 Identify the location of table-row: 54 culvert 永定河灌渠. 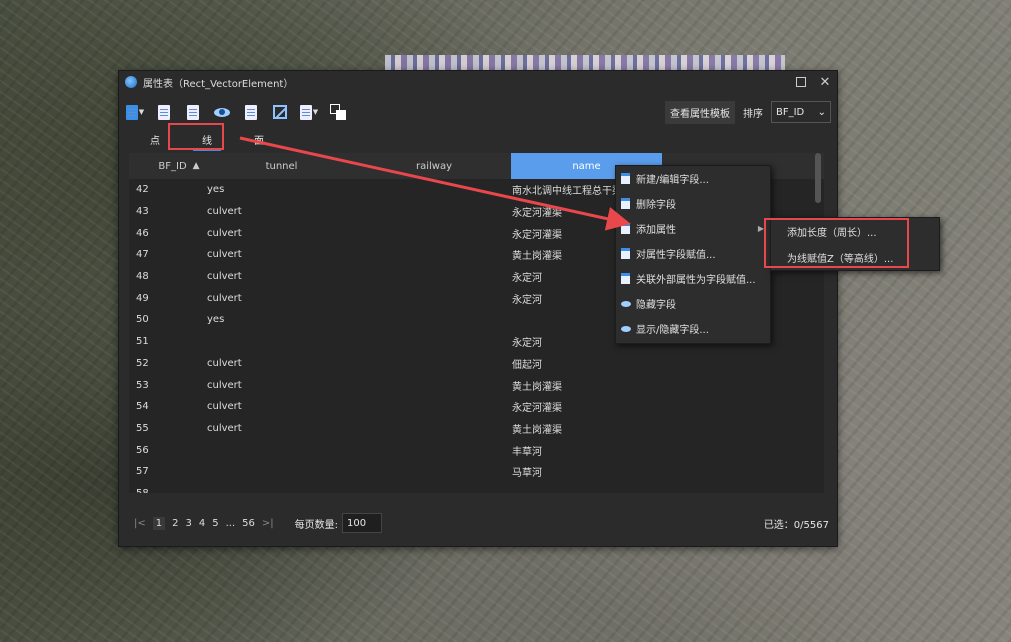
(476, 407).